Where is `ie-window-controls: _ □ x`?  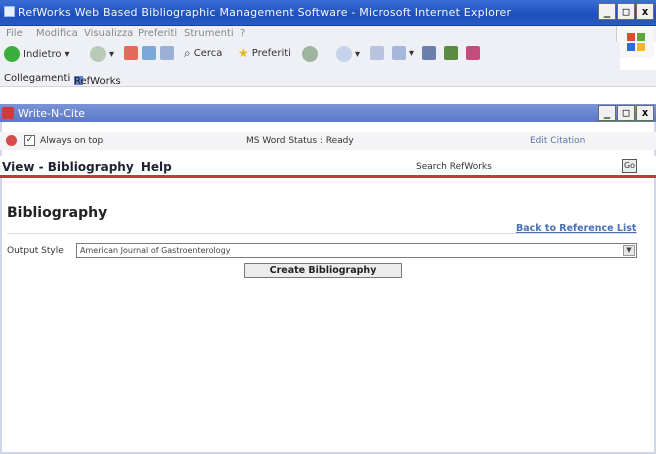
ie-window-controls: _ □ x is located at coordinates (626, 11).